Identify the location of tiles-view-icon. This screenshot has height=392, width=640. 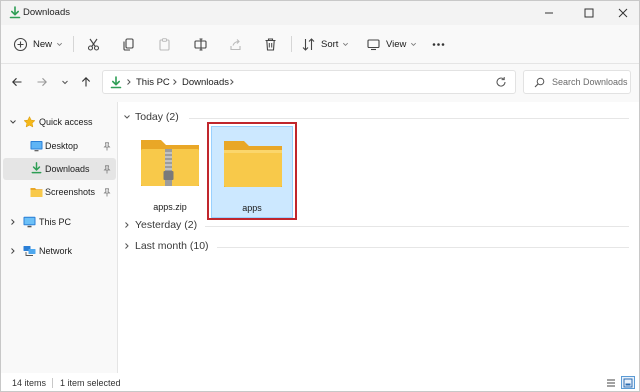
(628, 382).